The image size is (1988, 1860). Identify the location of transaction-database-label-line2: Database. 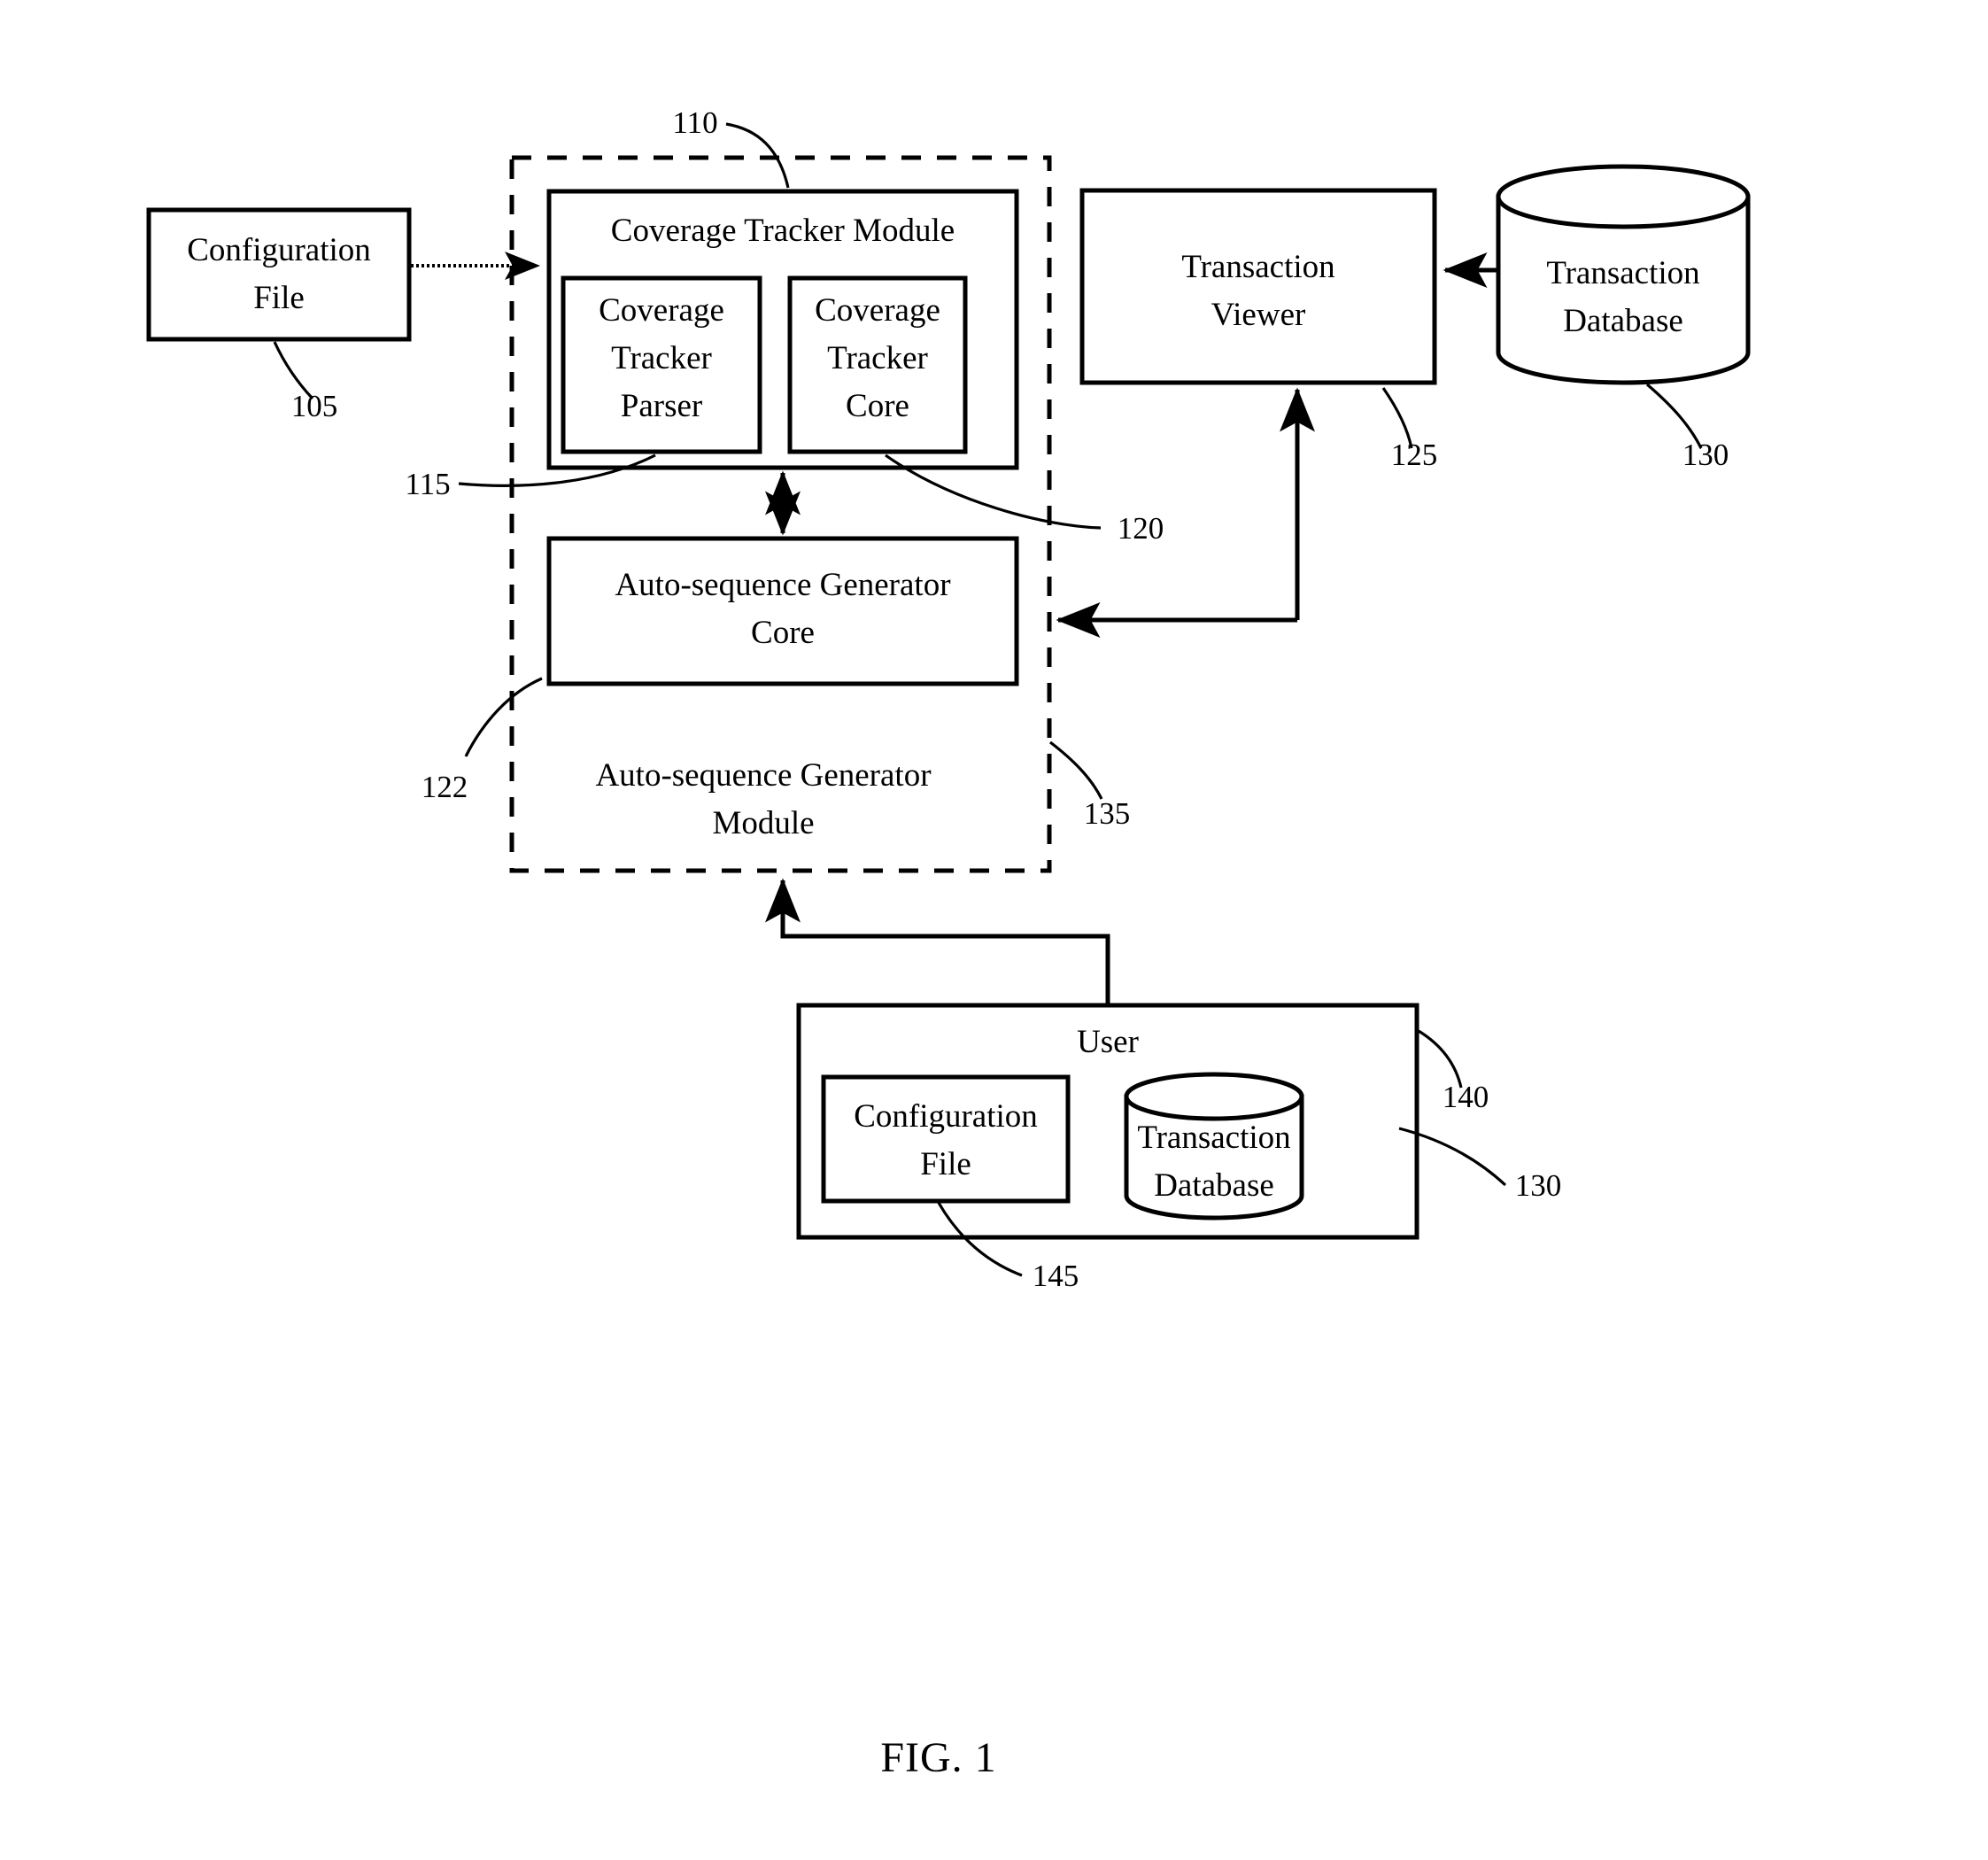
(1623, 321).